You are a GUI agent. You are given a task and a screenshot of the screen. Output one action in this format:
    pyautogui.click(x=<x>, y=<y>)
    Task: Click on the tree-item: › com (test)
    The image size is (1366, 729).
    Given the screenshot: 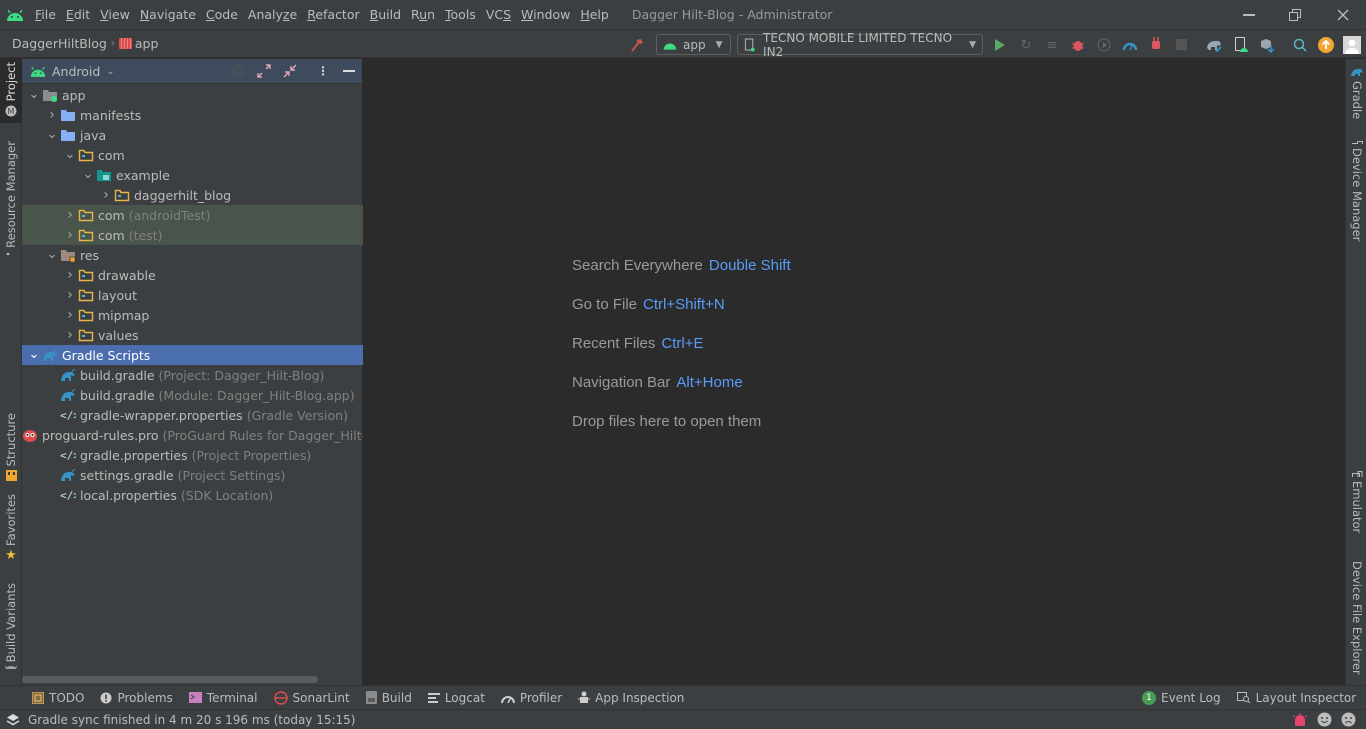 What is the action you would take?
    pyautogui.click(x=192, y=235)
    